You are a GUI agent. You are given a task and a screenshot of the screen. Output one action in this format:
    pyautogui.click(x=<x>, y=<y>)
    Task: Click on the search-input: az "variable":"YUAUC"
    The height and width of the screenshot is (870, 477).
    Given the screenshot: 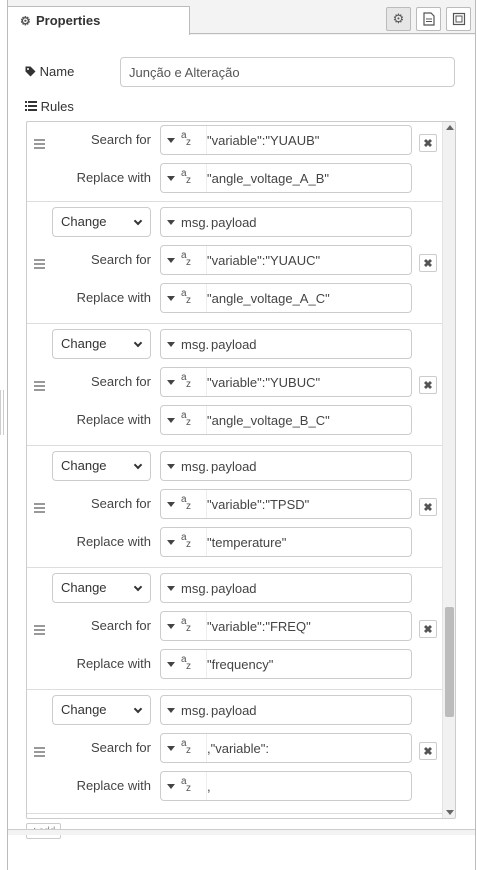 What is the action you would take?
    pyautogui.click(x=286, y=260)
    